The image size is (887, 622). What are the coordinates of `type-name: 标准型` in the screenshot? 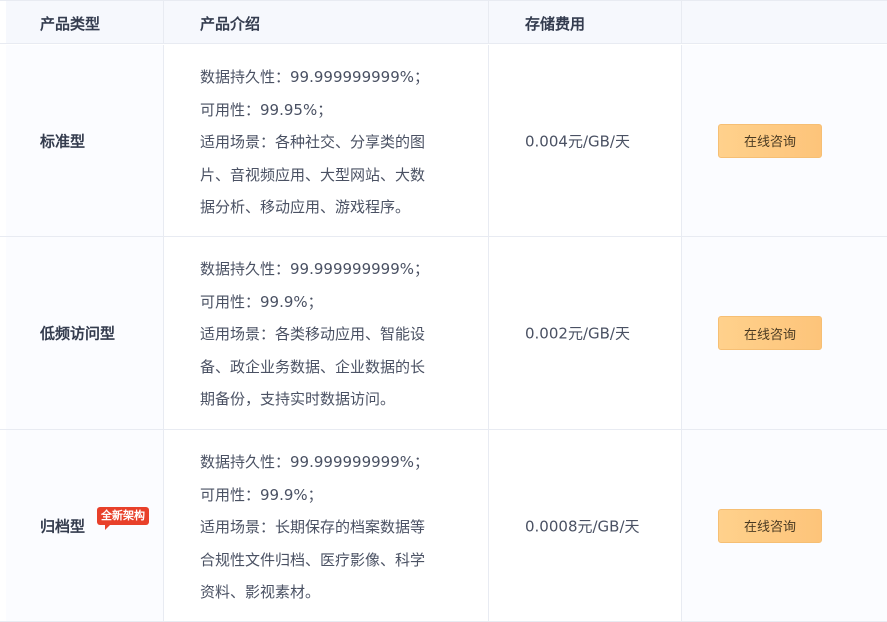 It's located at (63, 141).